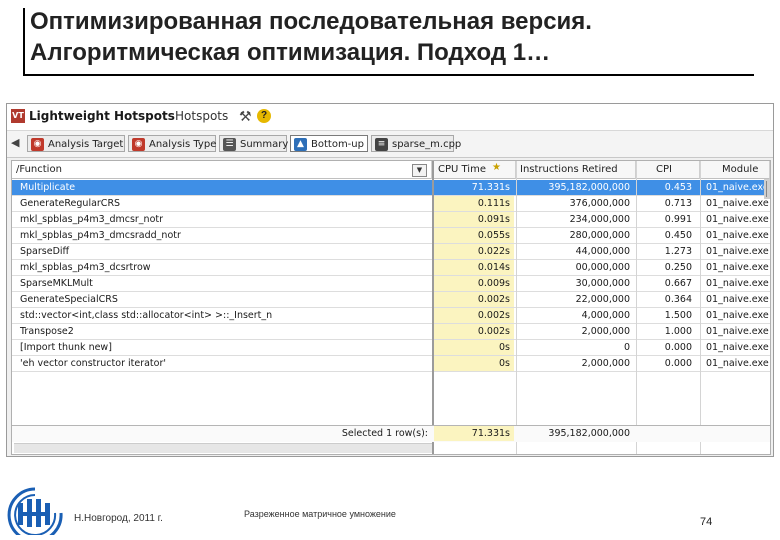 This screenshot has height=540, width=780. I want to click on cpu-time-cell: 0.055s, so click(474, 235).